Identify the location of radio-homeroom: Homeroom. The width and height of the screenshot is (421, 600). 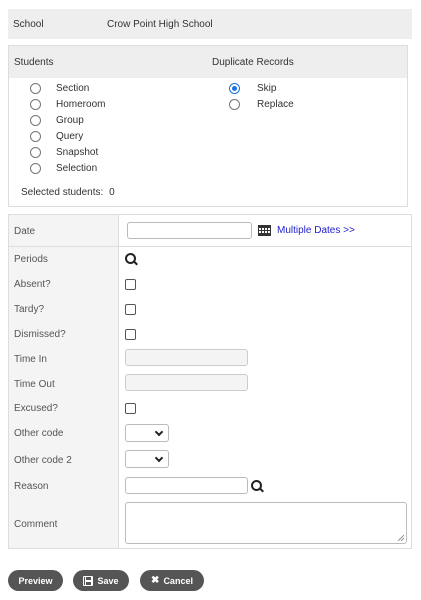
(67, 104).